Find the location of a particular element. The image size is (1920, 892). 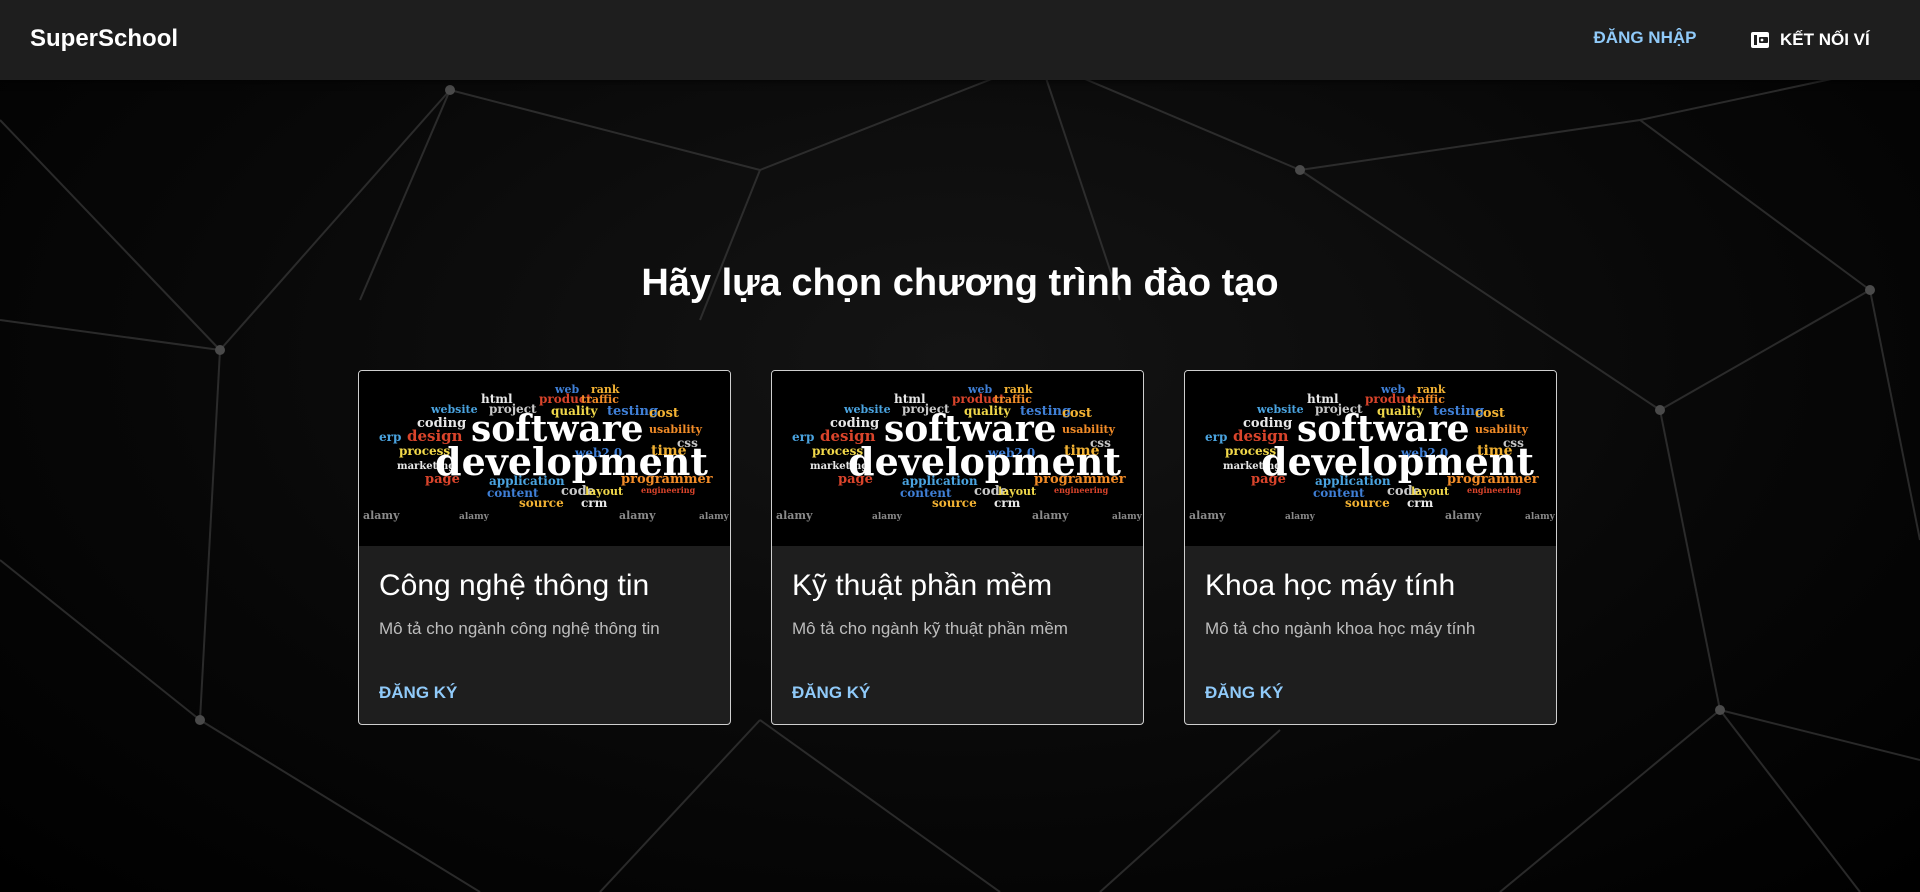

connect-wallet-button: KẾT NỐI VÍ is located at coordinates (1810, 40).